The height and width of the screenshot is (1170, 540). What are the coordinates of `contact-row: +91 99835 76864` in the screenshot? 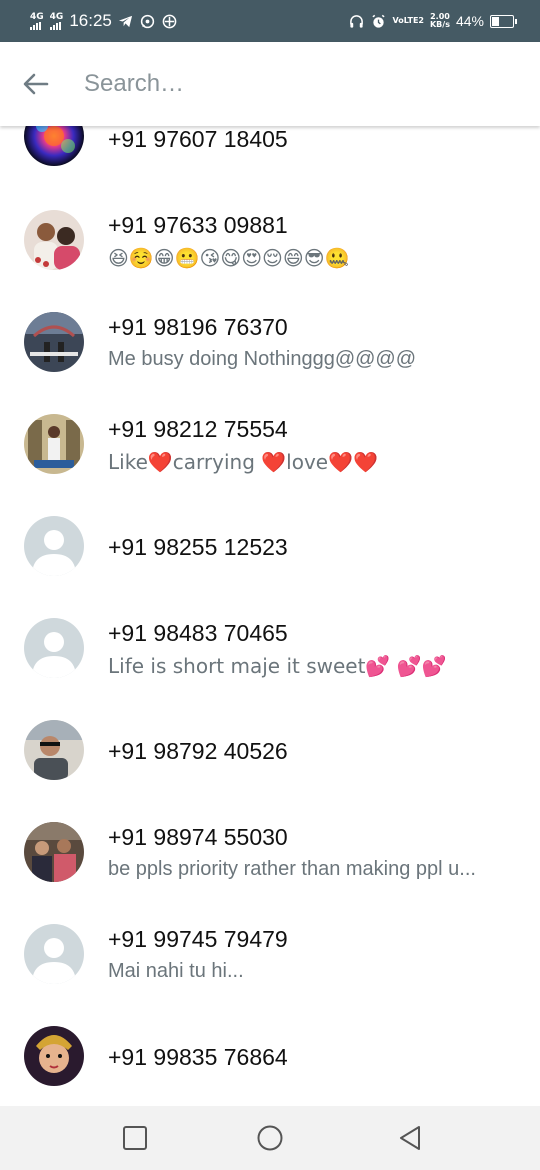 It's located at (270, 1056).